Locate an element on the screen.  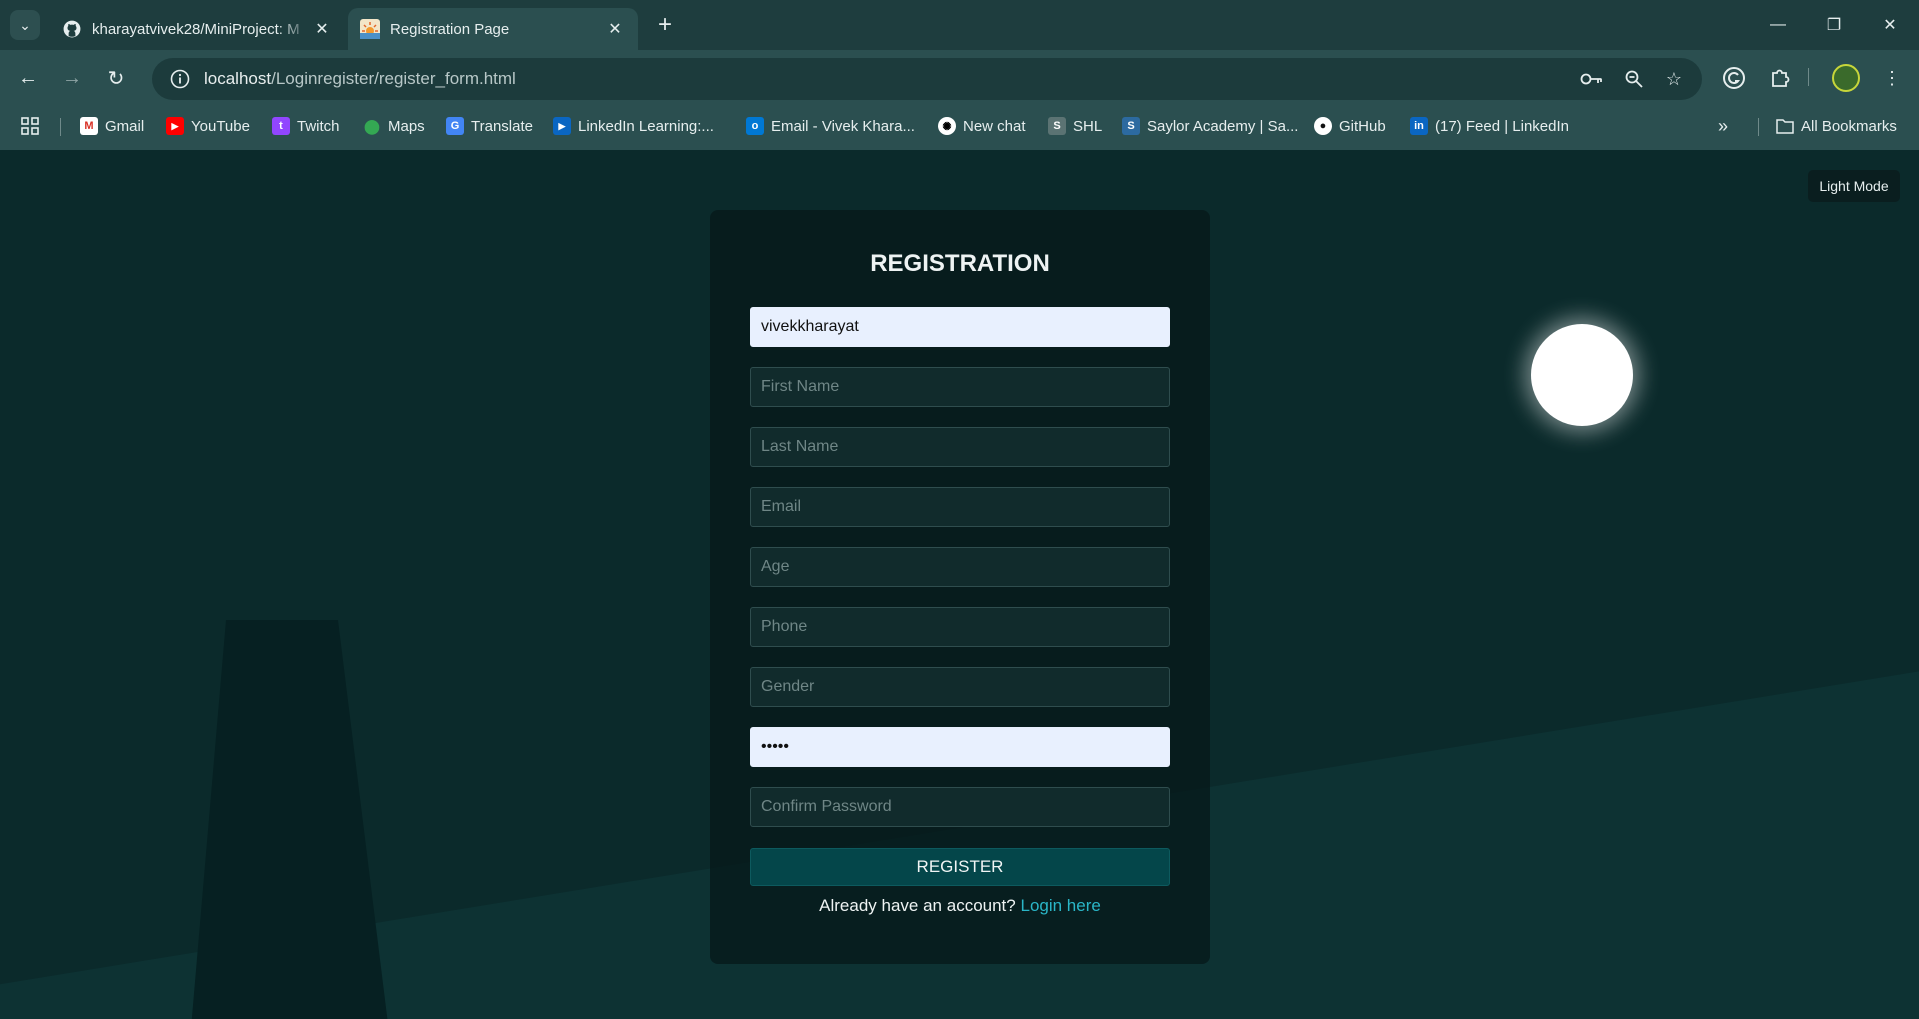
tab-title: Registration Page is located at coordinates (450, 29).